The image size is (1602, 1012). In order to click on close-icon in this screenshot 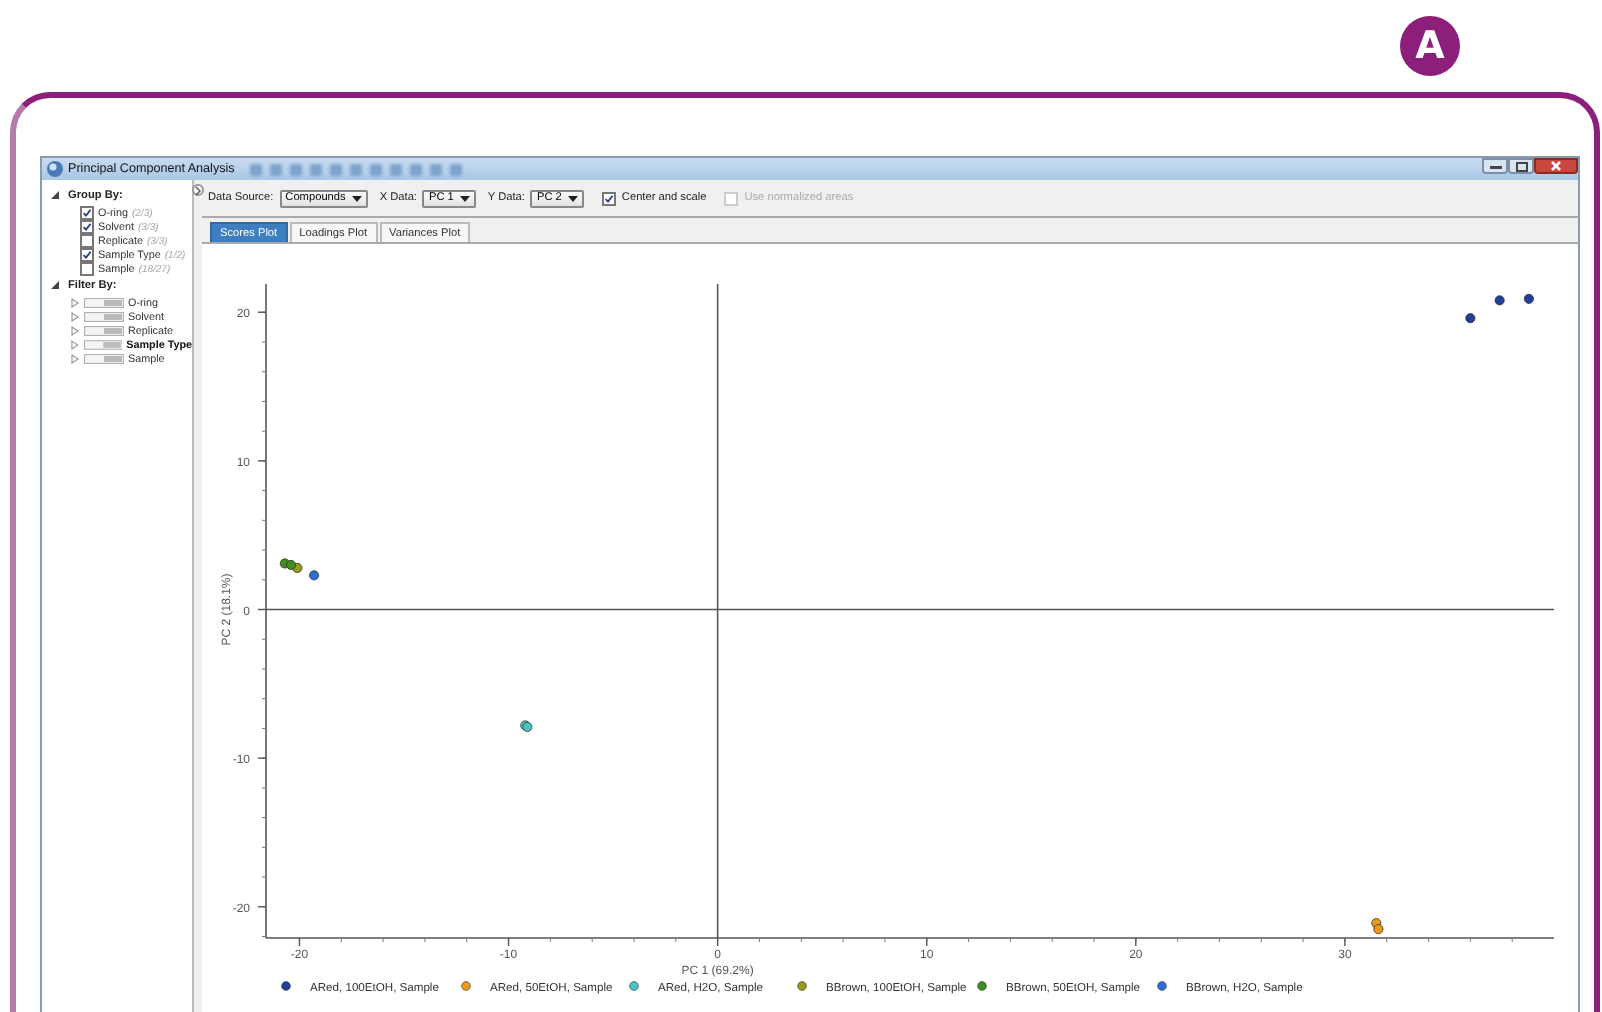, I will do `click(1556, 166)`.